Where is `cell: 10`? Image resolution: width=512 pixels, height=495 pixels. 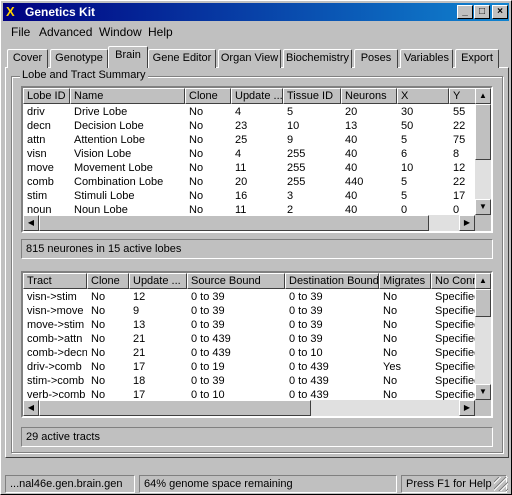
cell: 10 is located at coordinates (293, 126).